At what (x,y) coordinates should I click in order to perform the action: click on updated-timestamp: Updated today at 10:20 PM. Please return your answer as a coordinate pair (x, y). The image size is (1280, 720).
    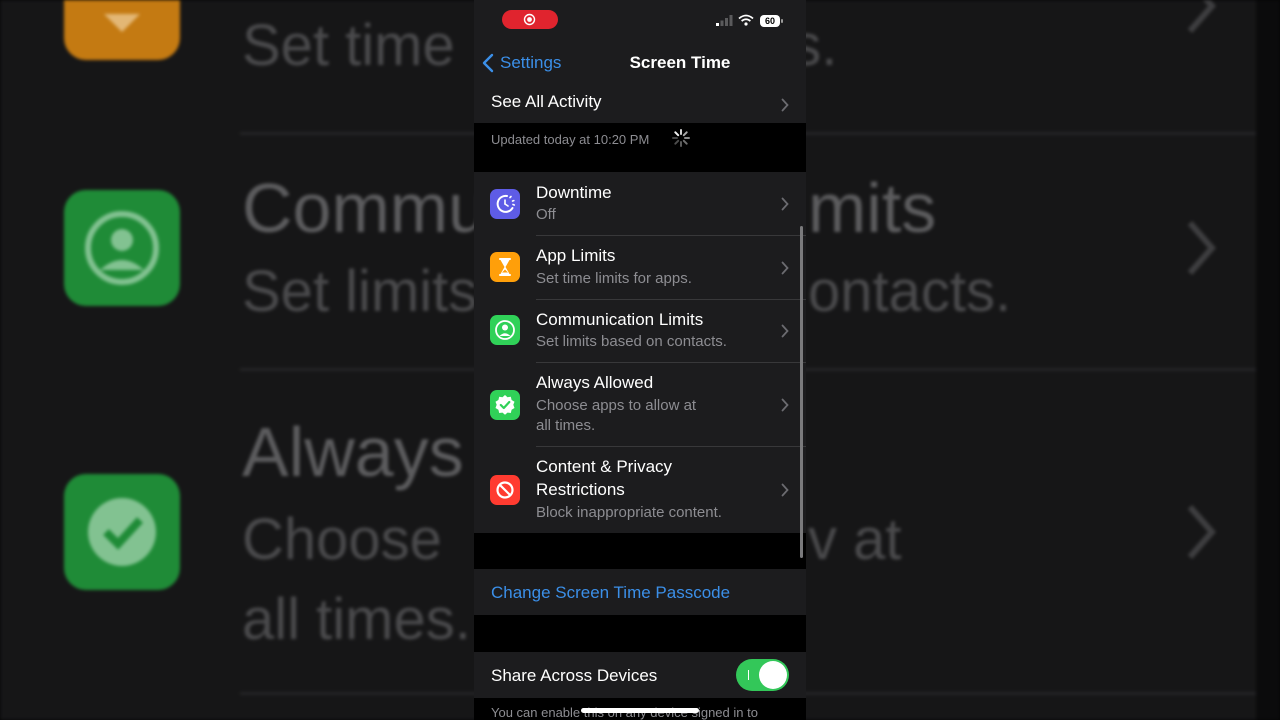
    Looking at the image, I should click on (570, 139).